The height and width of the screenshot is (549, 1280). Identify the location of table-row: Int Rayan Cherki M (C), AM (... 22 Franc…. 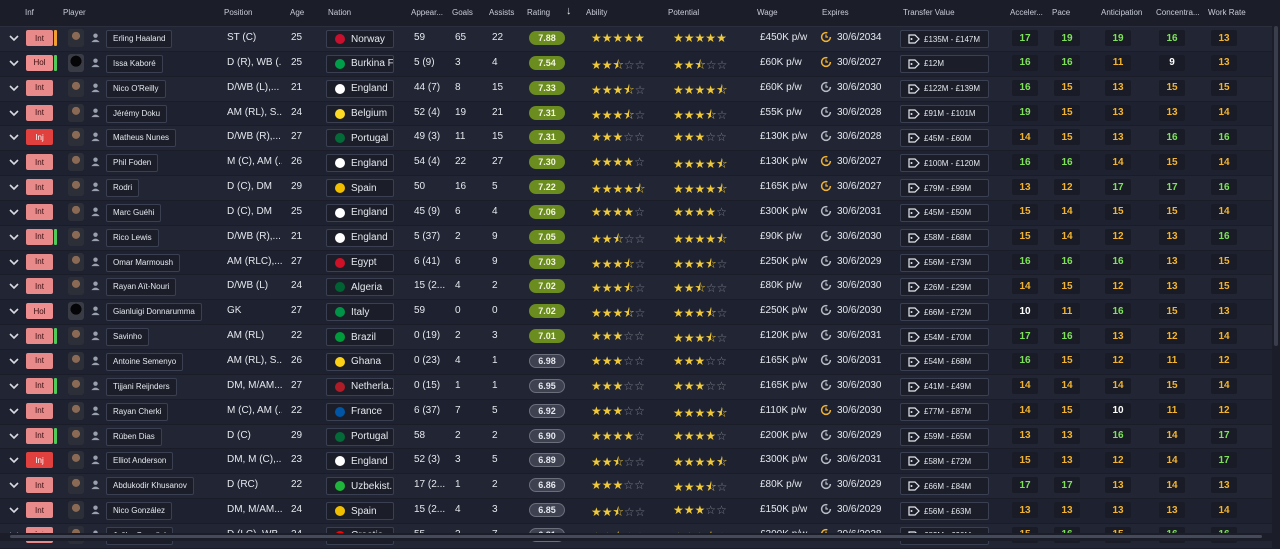
(636, 412).